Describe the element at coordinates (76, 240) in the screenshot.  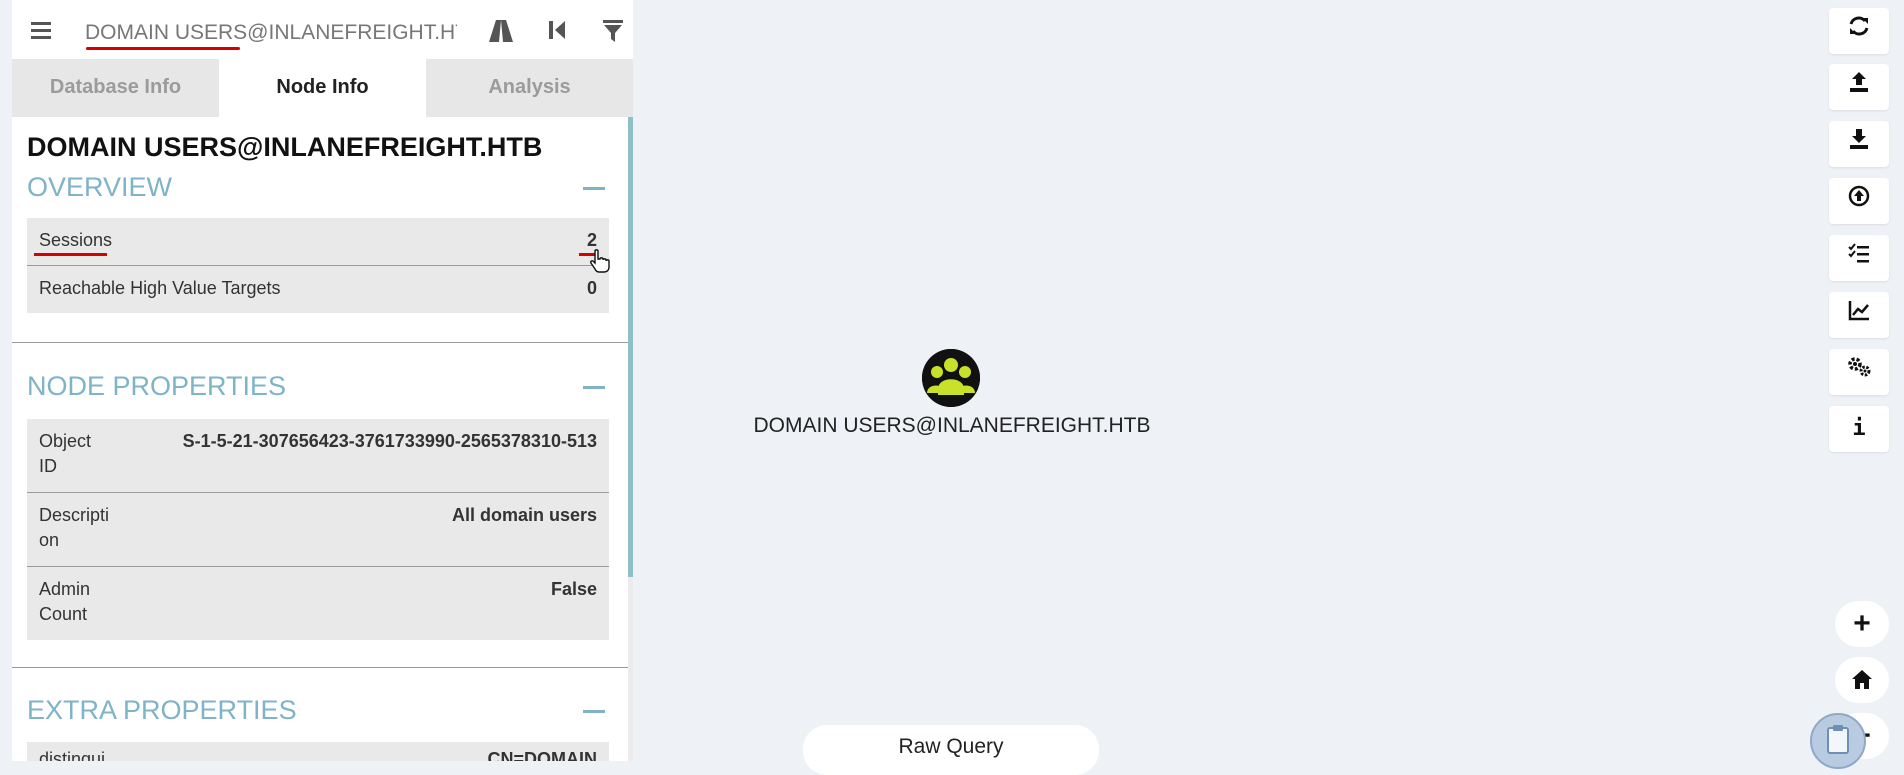
I see `row-key: Sessions` at that location.